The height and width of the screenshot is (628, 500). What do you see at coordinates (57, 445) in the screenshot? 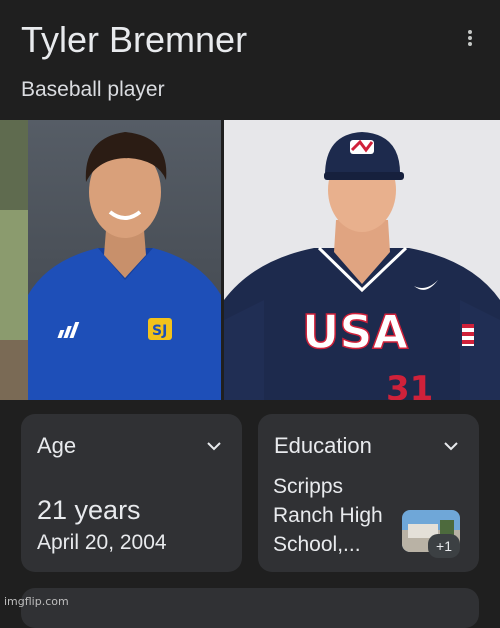
I see `age-label: Age` at bounding box center [57, 445].